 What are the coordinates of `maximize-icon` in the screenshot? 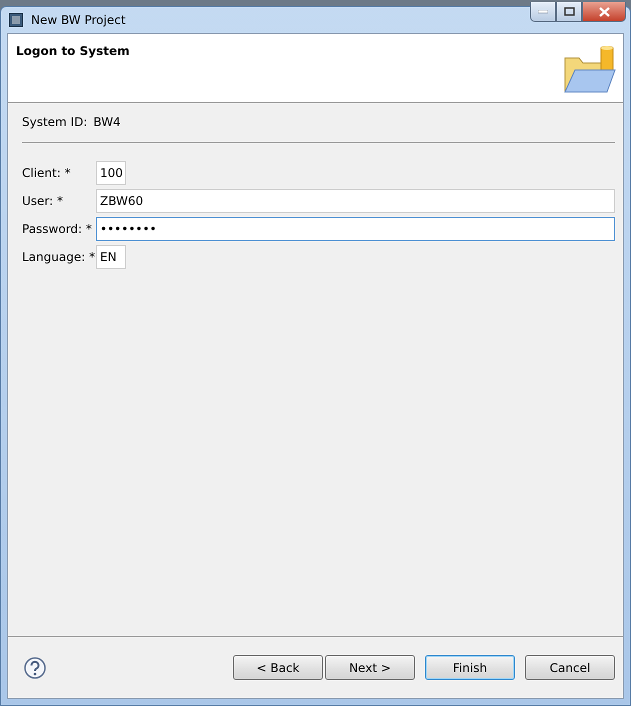 It's located at (569, 11).